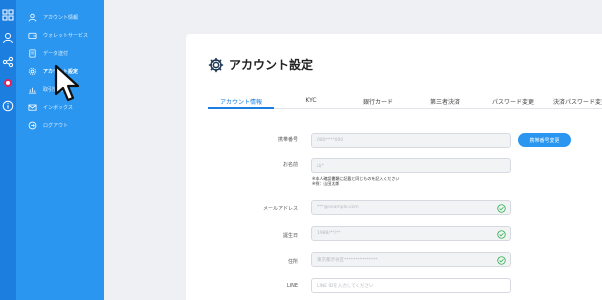 The height and width of the screenshot is (300, 602). Describe the element at coordinates (345, 286) in the screenshot. I see `line-placeholder: LINE IDを入力してください` at that location.